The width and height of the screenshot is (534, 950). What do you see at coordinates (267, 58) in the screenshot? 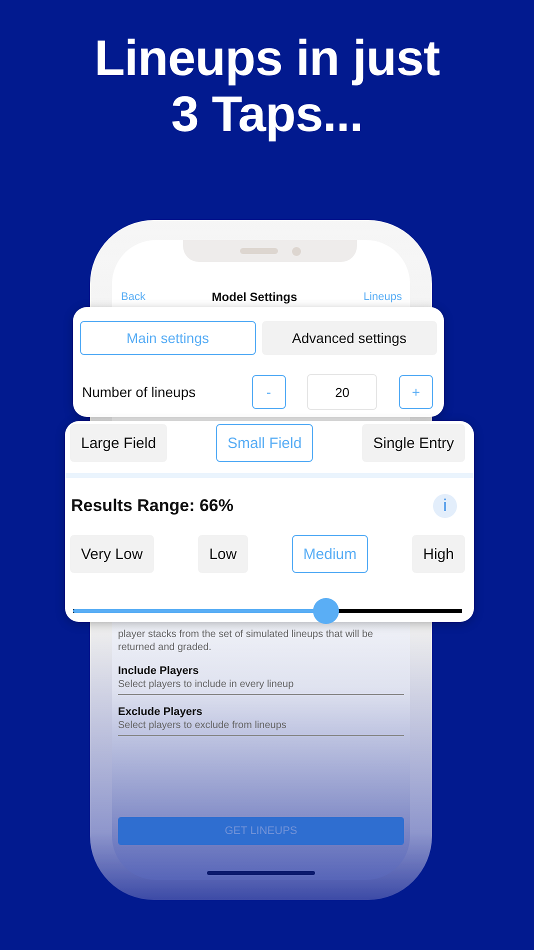
I see `headline: Lineups in just` at bounding box center [267, 58].